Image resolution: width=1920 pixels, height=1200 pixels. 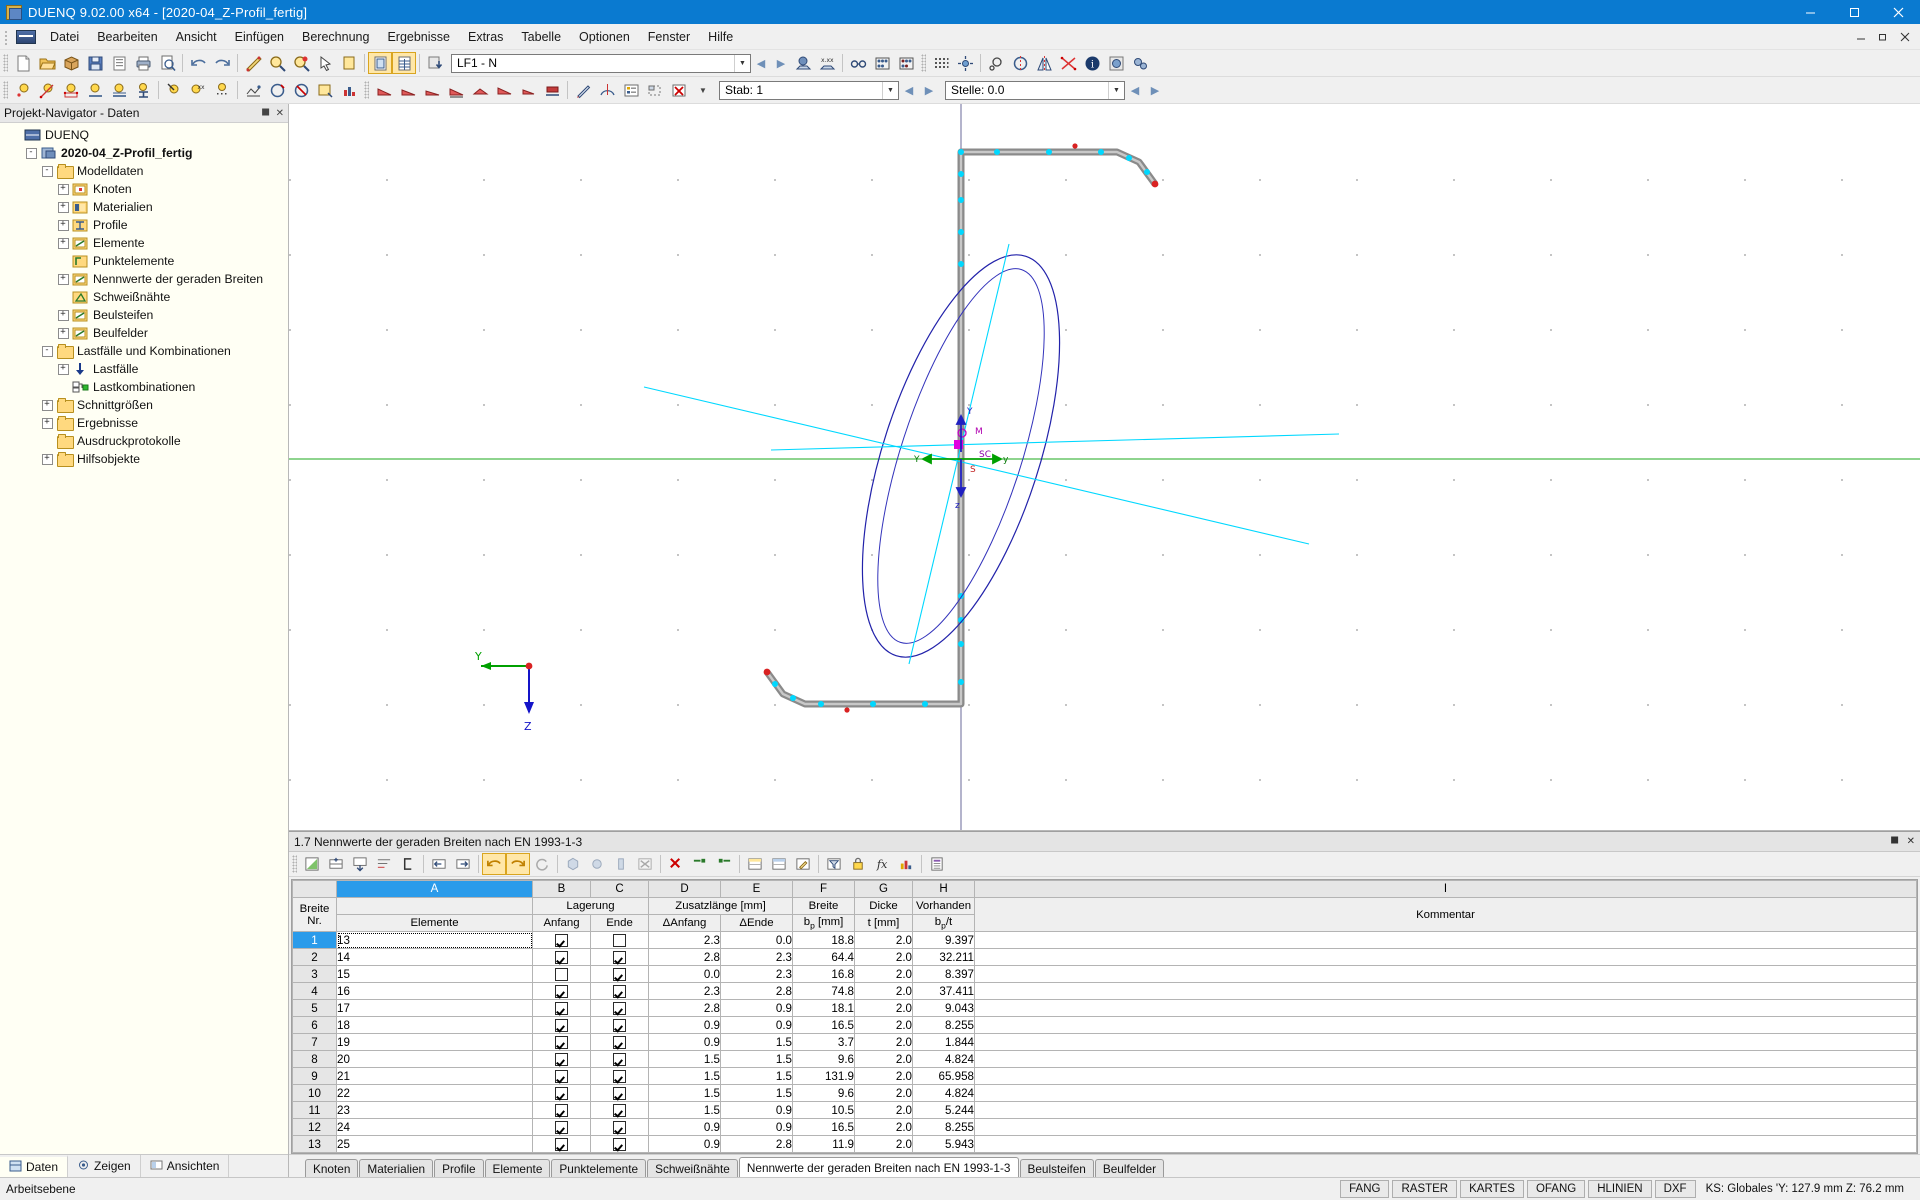 What do you see at coordinates (1104, 991) in the screenshot?
I see `table-row: 4 16 2.3 2.8 74.8 2.0 37.411` at bounding box center [1104, 991].